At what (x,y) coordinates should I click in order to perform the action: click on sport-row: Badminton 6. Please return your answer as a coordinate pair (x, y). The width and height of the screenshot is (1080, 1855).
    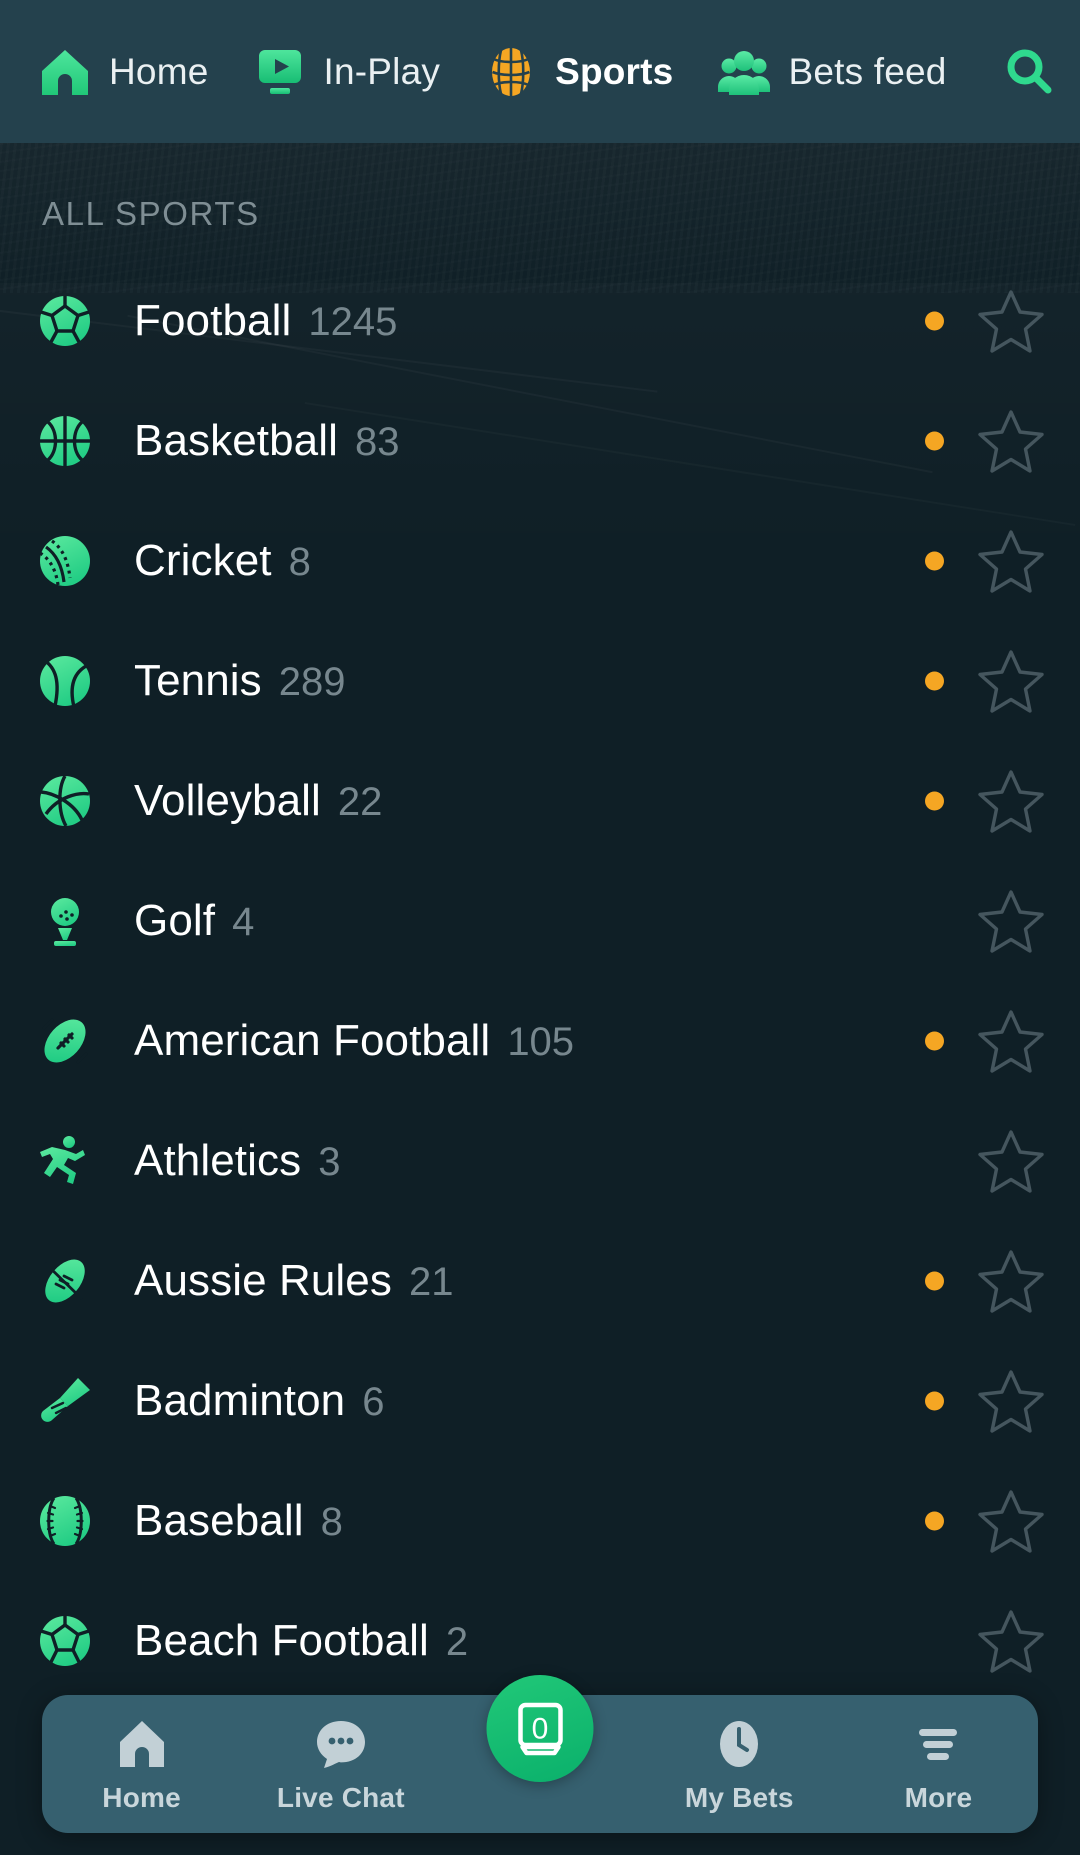
    Looking at the image, I should click on (540, 1401).